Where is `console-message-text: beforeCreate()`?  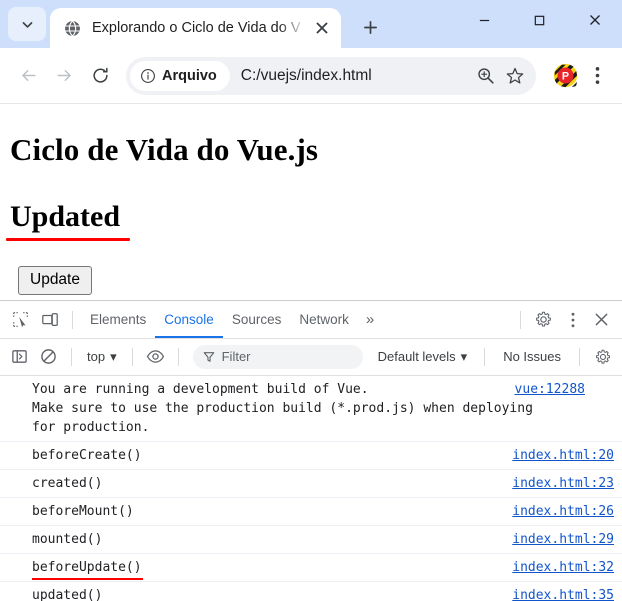 console-message-text: beforeCreate() is located at coordinates (87, 455).